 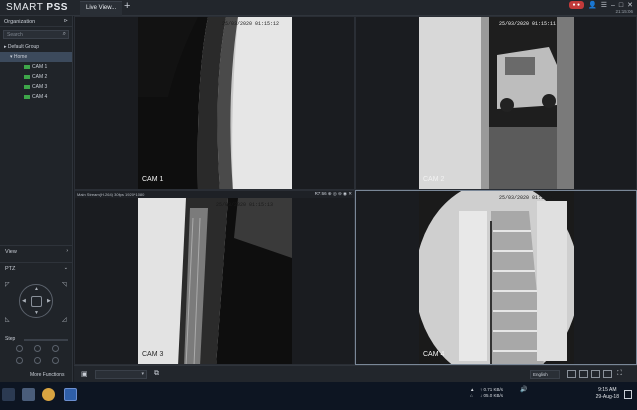 What do you see at coordinates (8, 394) in the screenshot?
I see `file-explorer-icon` at bounding box center [8, 394].